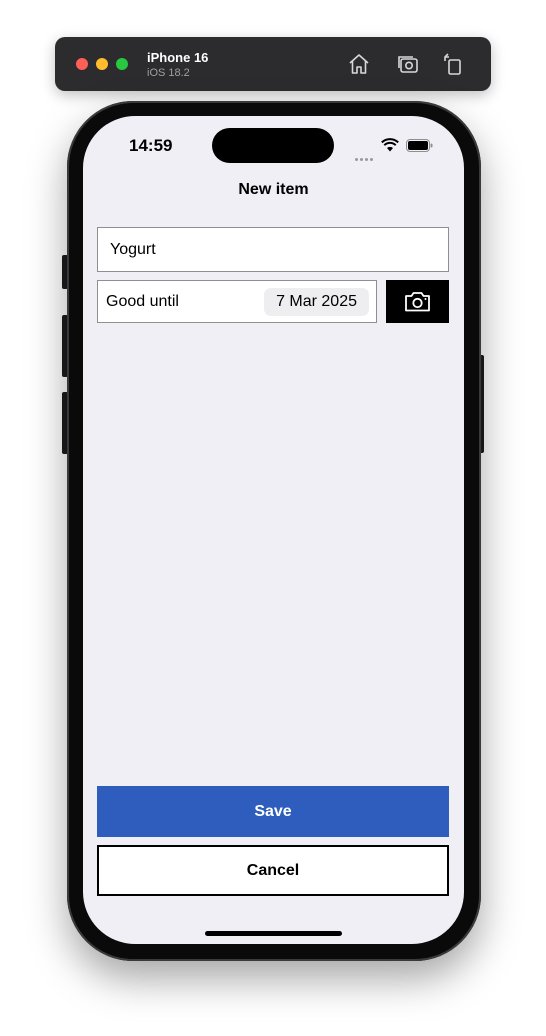 The height and width of the screenshot is (1036, 546). I want to click on simulator-title-bar: iPhone 16 iOS 18.2, so click(273, 64).